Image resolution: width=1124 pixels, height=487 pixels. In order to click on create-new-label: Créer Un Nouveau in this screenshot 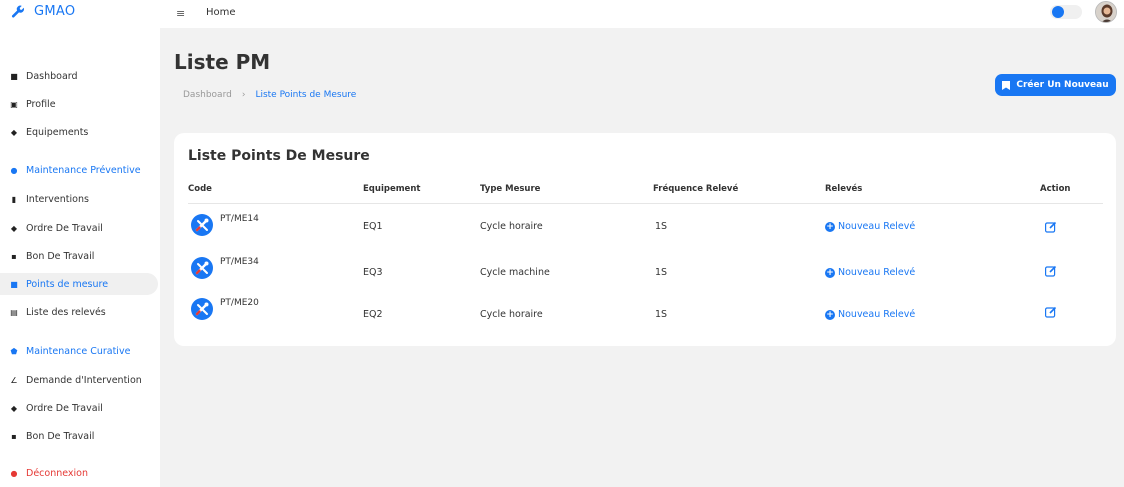, I will do `click(1062, 85)`.